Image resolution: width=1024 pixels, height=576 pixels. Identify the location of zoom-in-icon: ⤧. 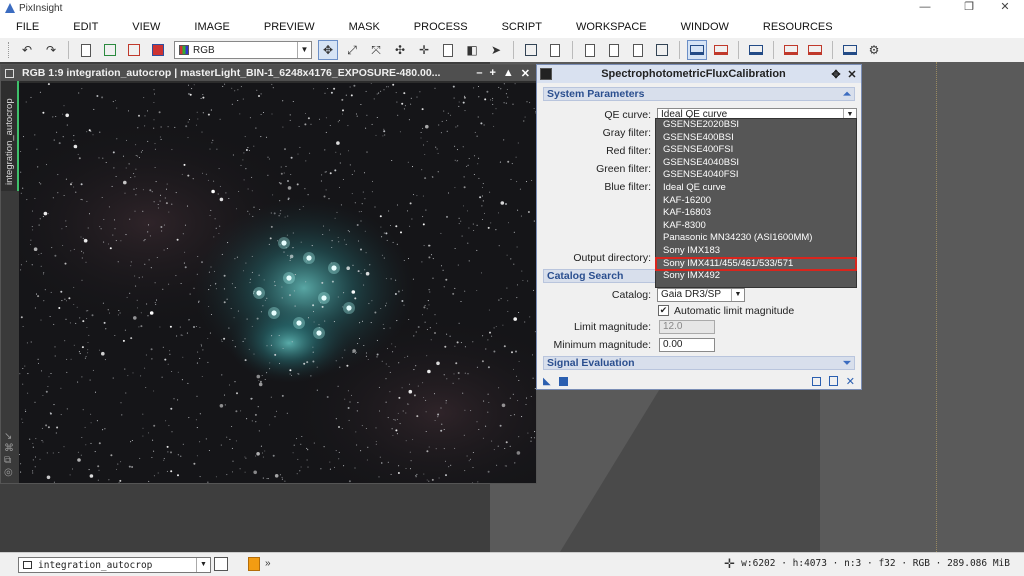
(376, 50).